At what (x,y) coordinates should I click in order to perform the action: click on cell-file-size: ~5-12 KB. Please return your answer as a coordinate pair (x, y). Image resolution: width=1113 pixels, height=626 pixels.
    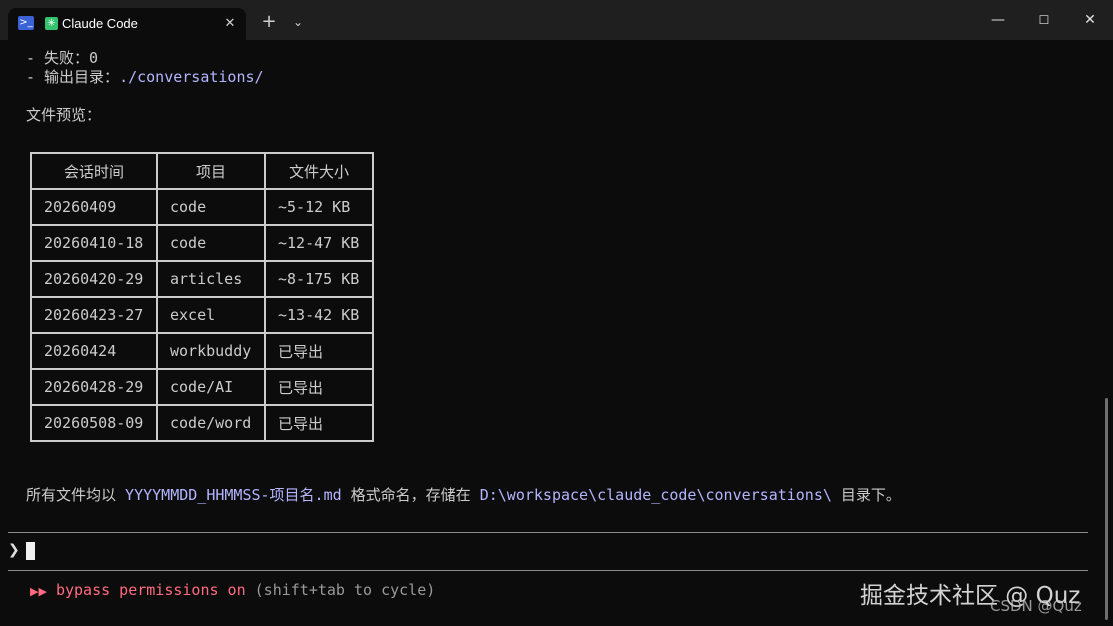
    Looking at the image, I should click on (319, 207).